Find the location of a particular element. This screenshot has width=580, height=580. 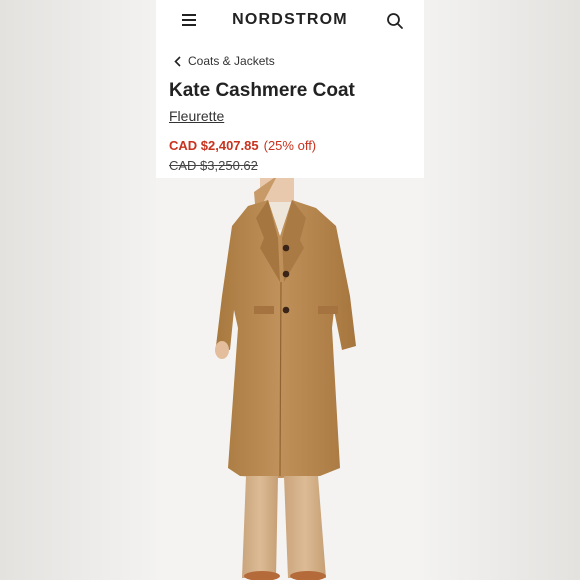

discount-label: (25% off) is located at coordinates (290, 145).